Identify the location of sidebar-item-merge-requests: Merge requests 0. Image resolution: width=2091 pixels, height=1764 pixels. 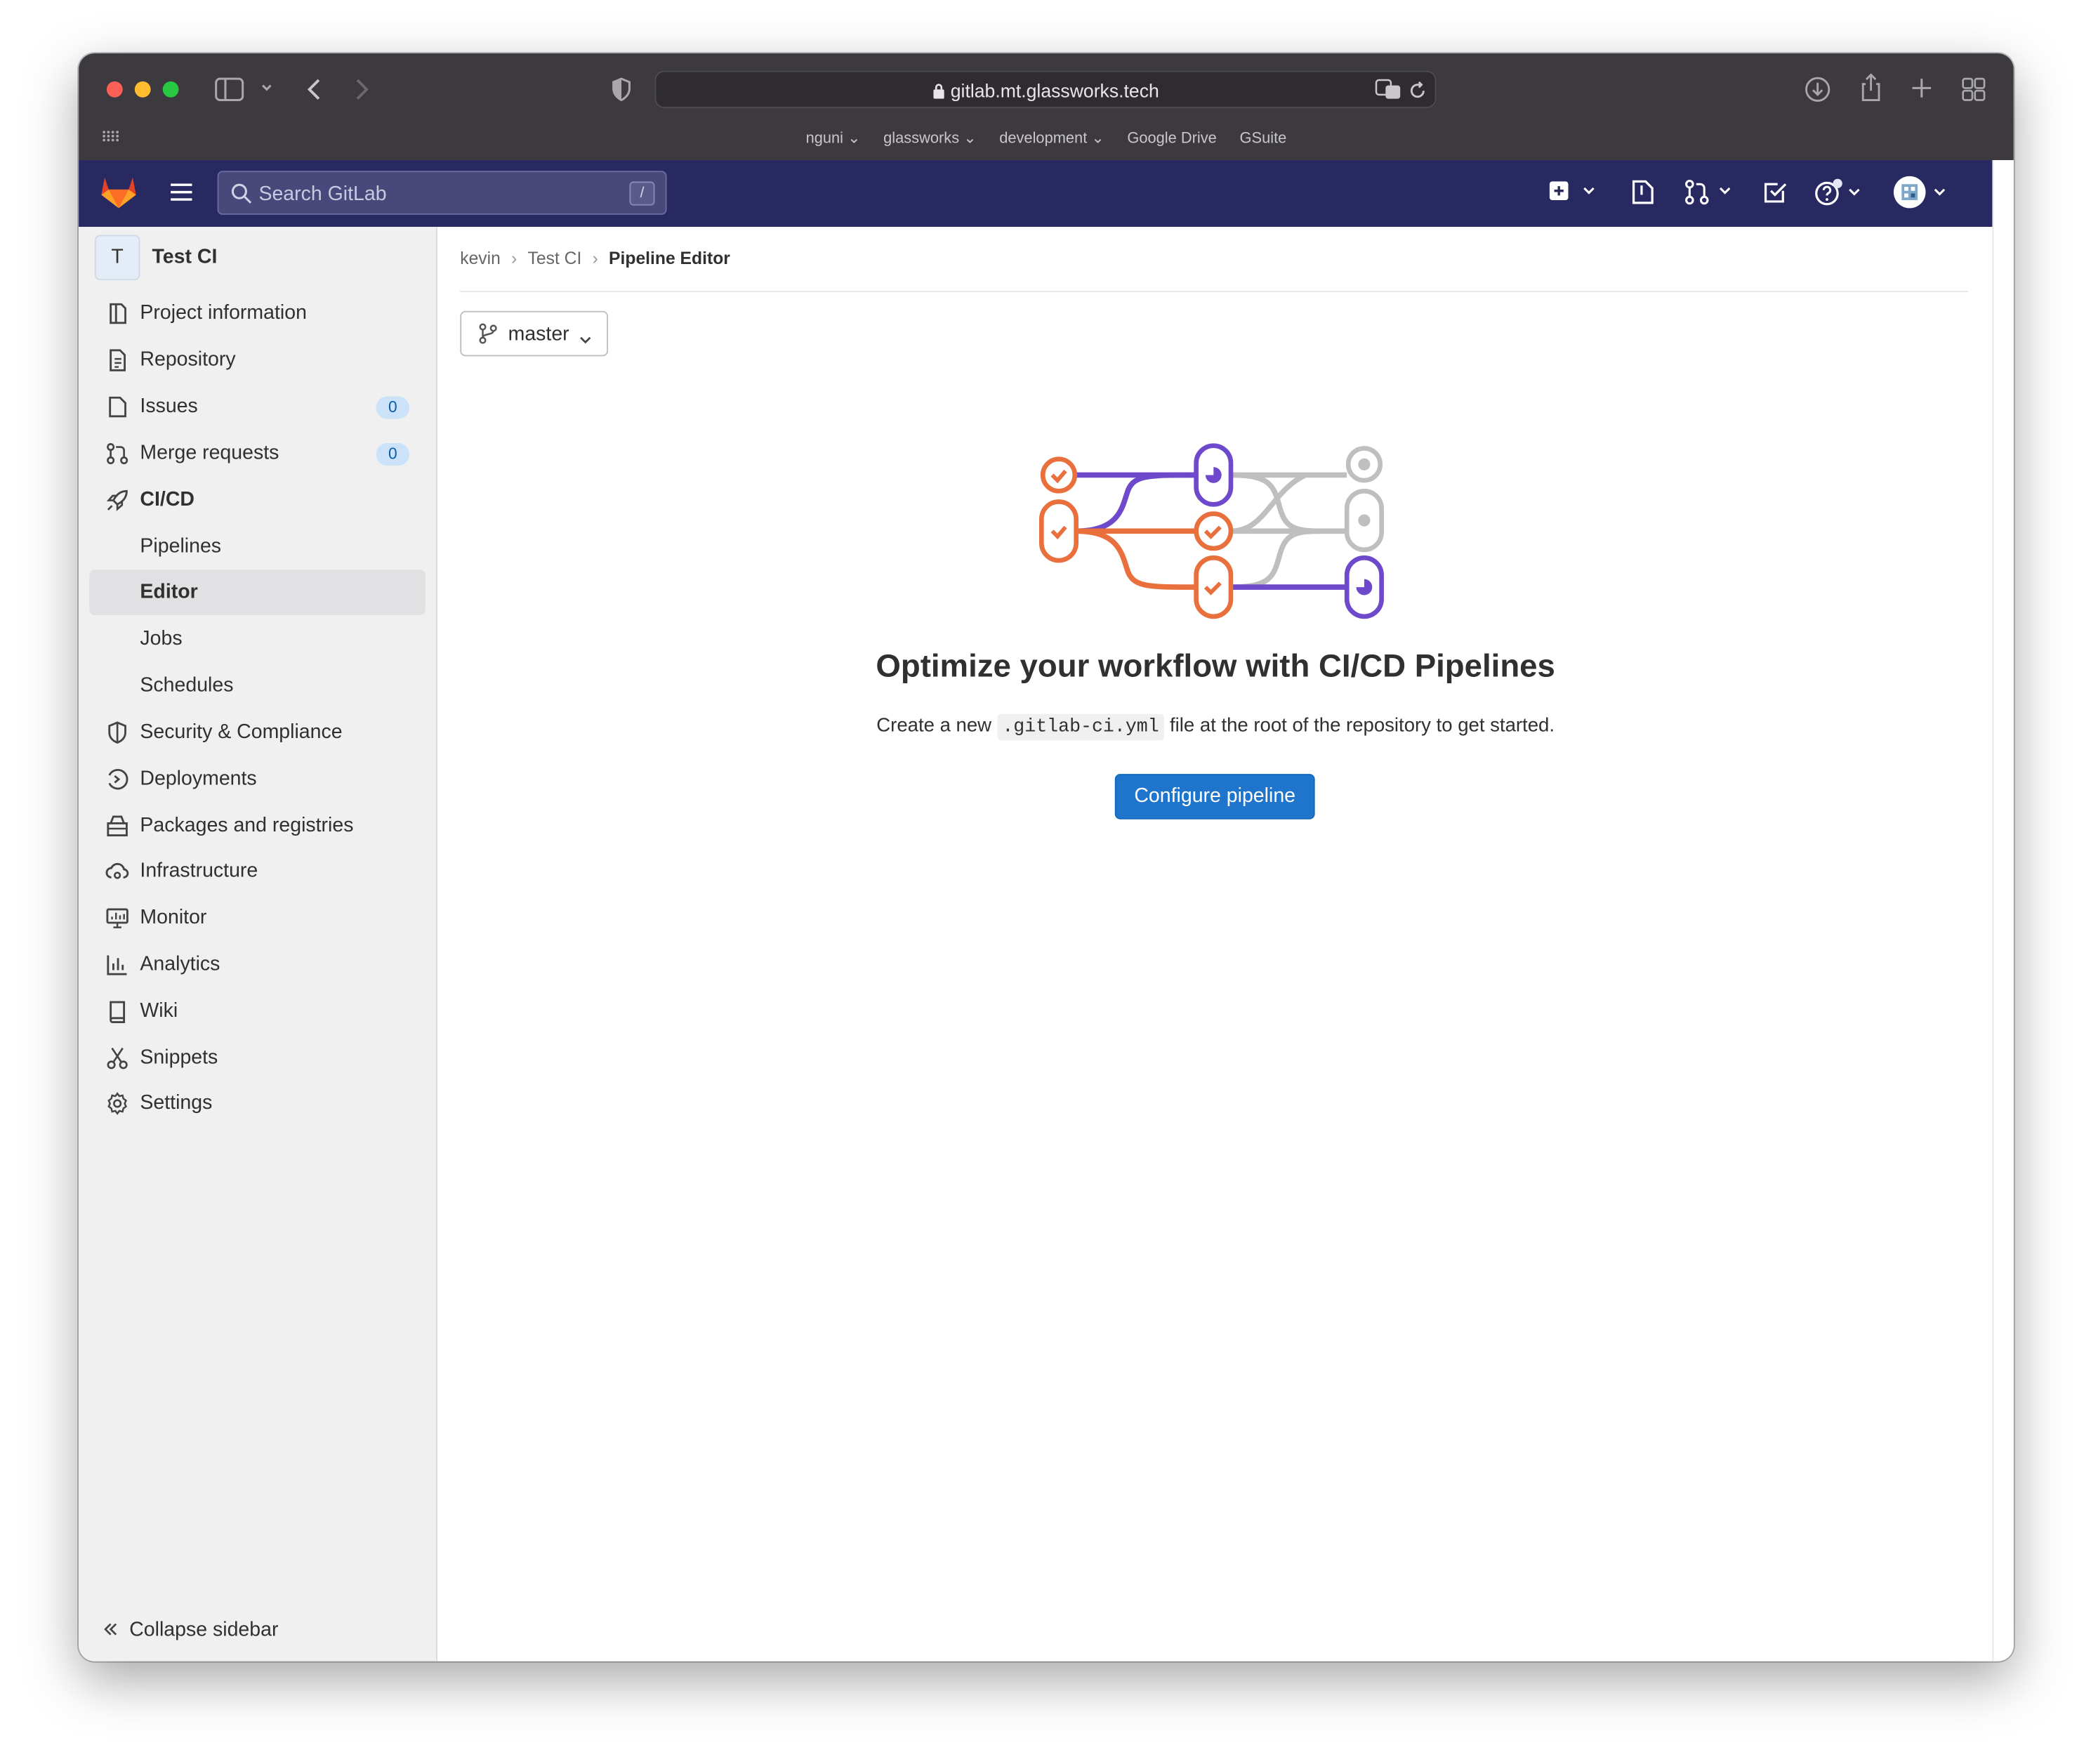
(257, 454).